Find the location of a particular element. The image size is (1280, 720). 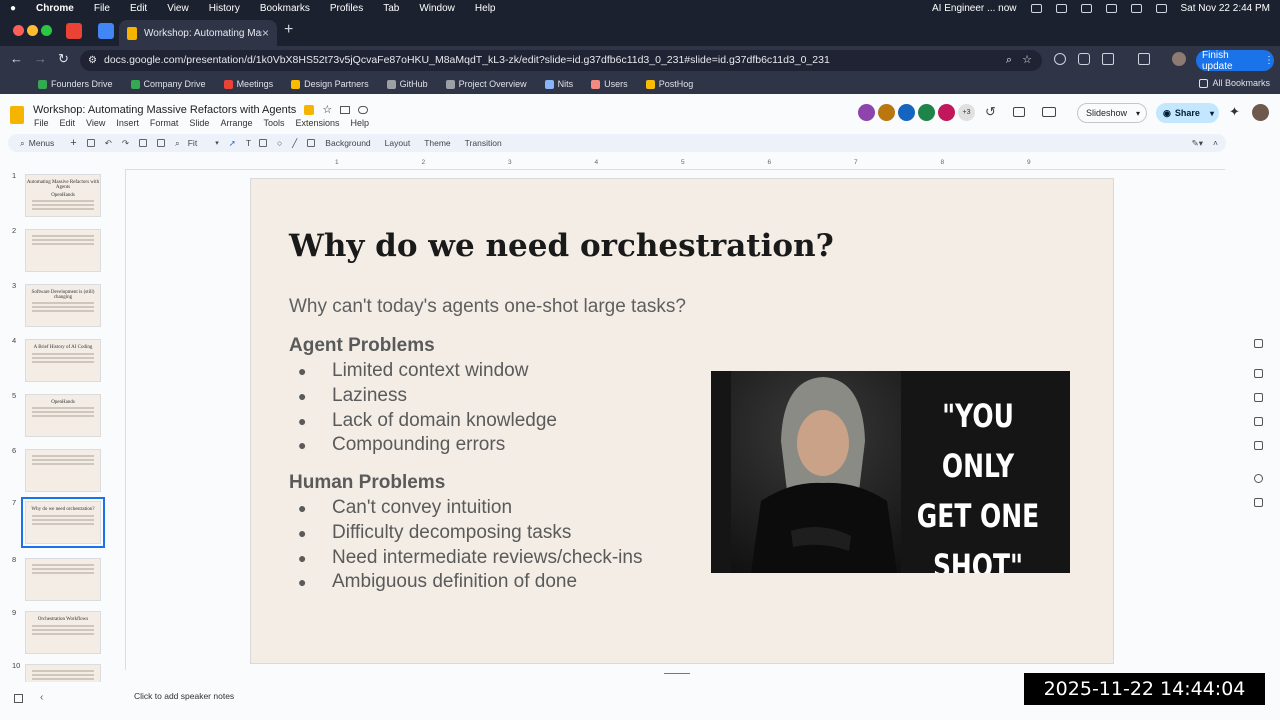

bookmark-item: Company Drive is located at coordinates (168, 84).